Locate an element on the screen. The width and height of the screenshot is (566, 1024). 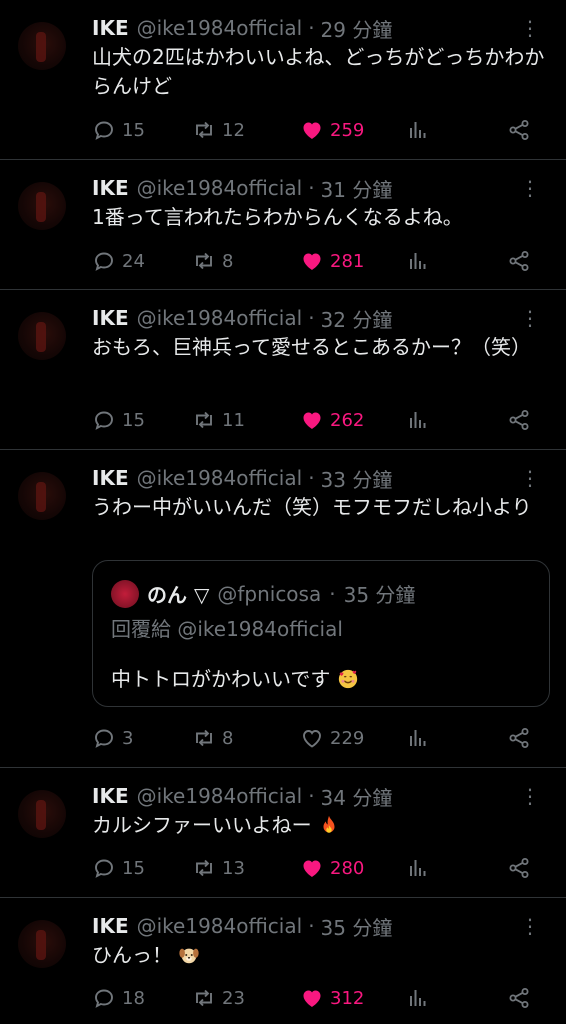
action-bar: 15 13 280 is located at coordinates (317, 868).